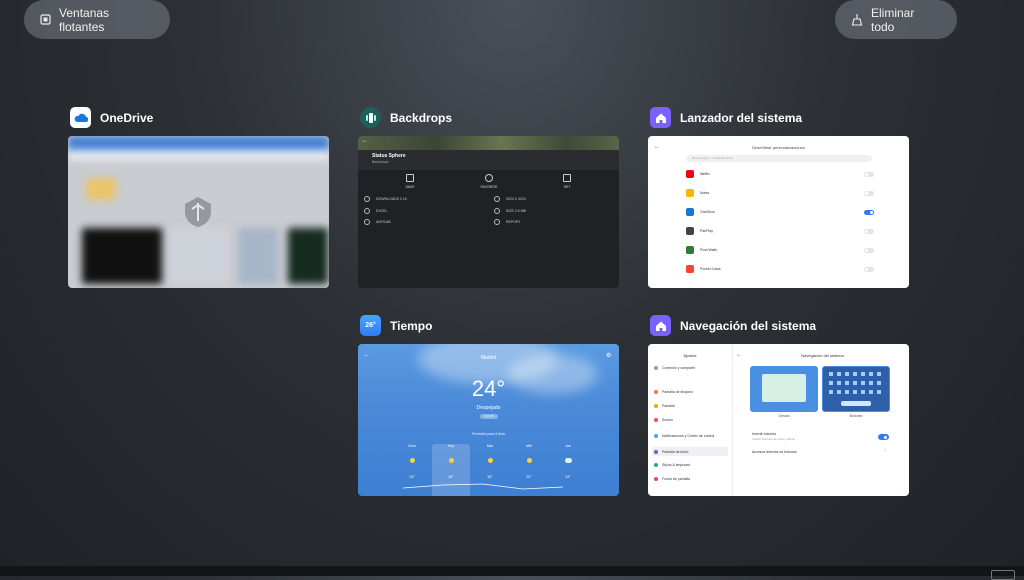  What do you see at coordinates (421, 117) in the screenshot?
I see `card-label-backdrops: Backdrops` at bounding box center [421, 117].